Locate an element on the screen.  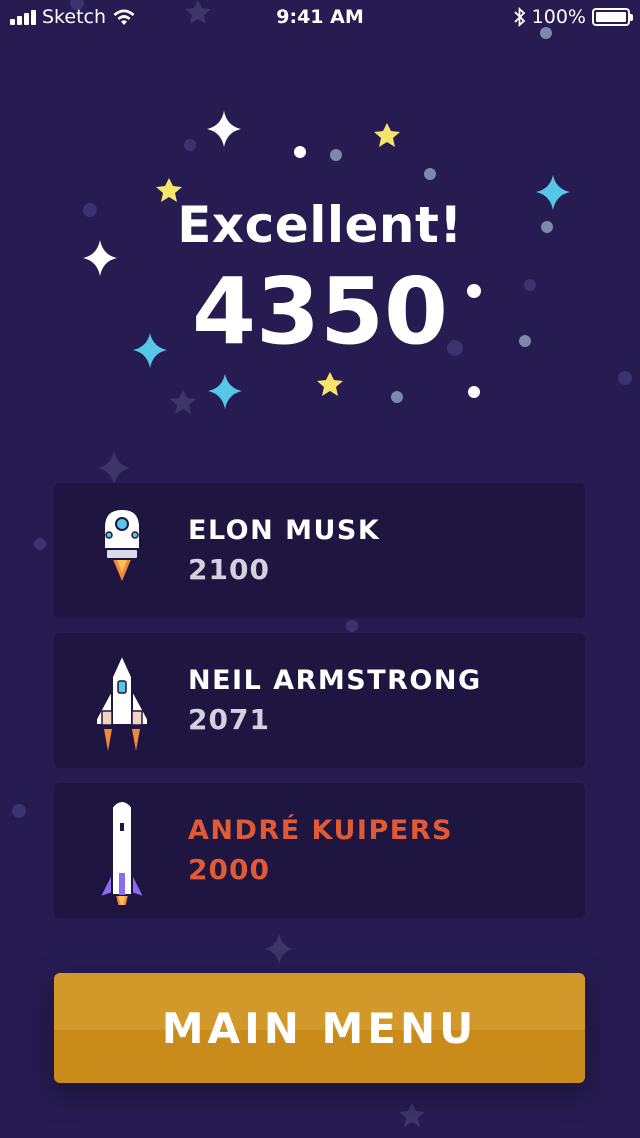
shuttle-icon is located at coordinates (122, 701).